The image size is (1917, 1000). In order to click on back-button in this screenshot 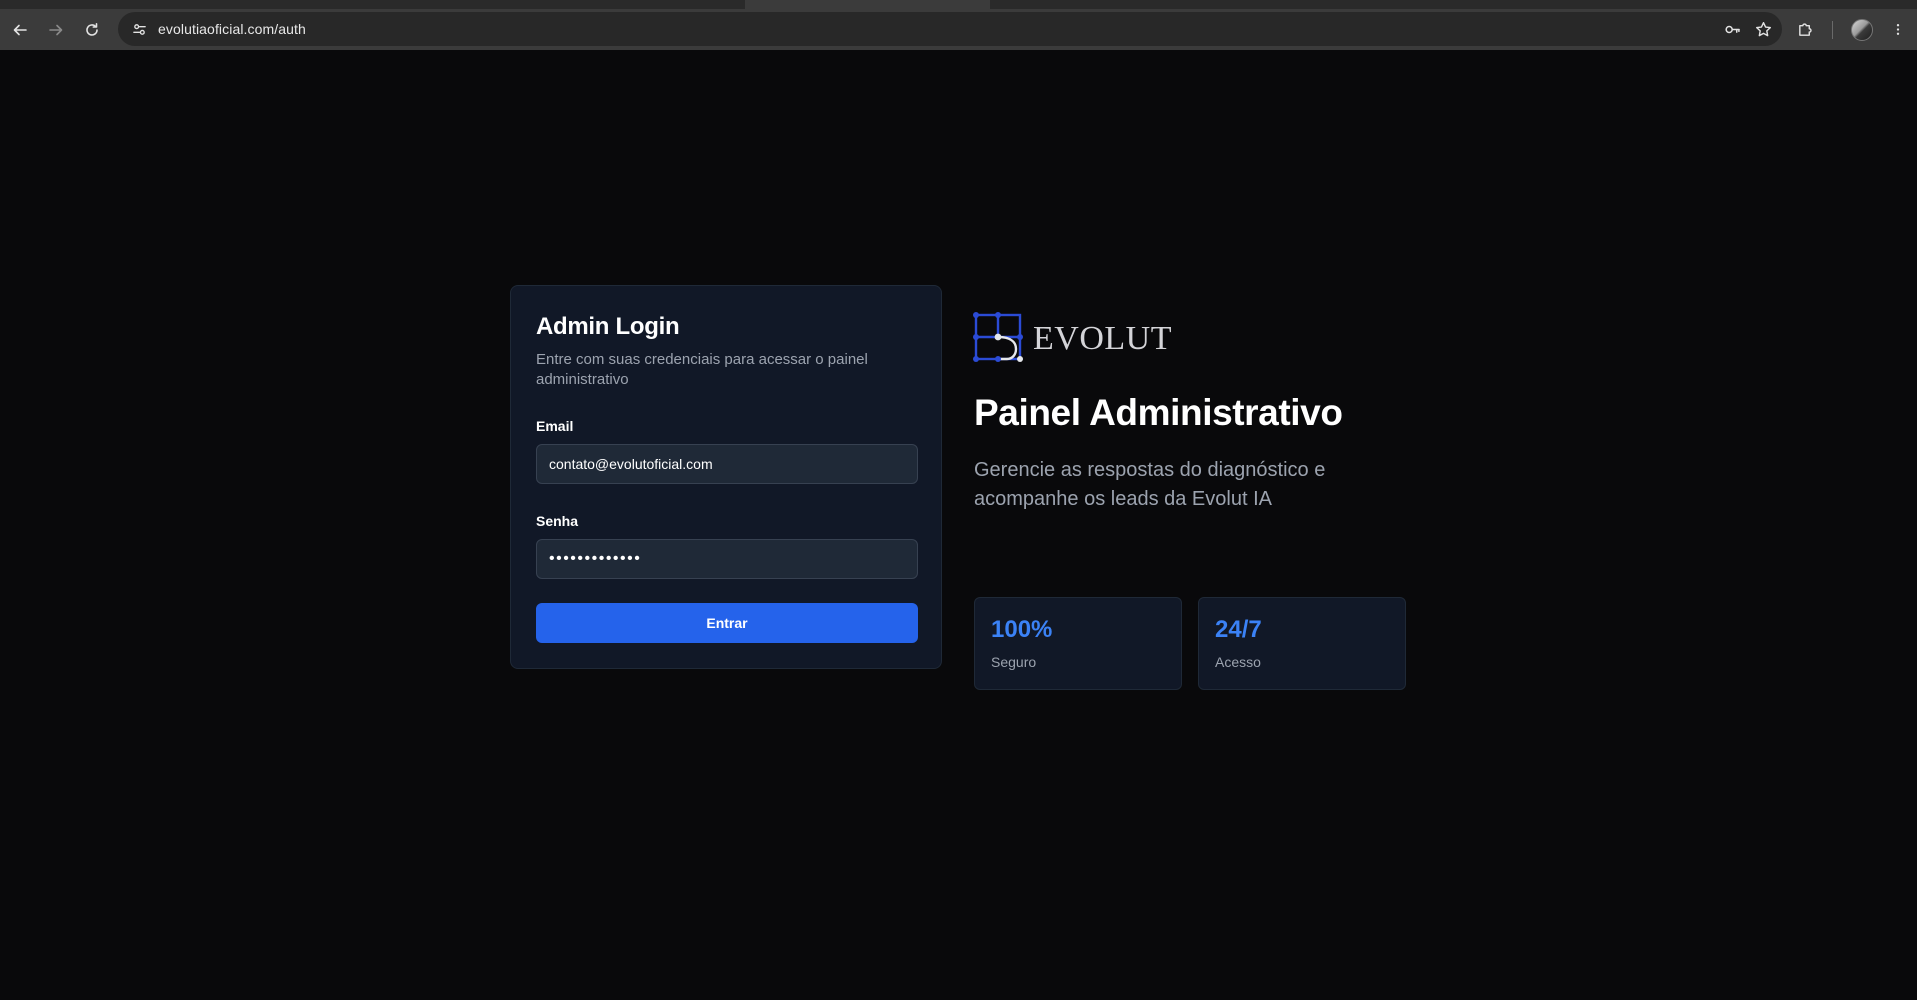, I will do `click(20, 30)`.